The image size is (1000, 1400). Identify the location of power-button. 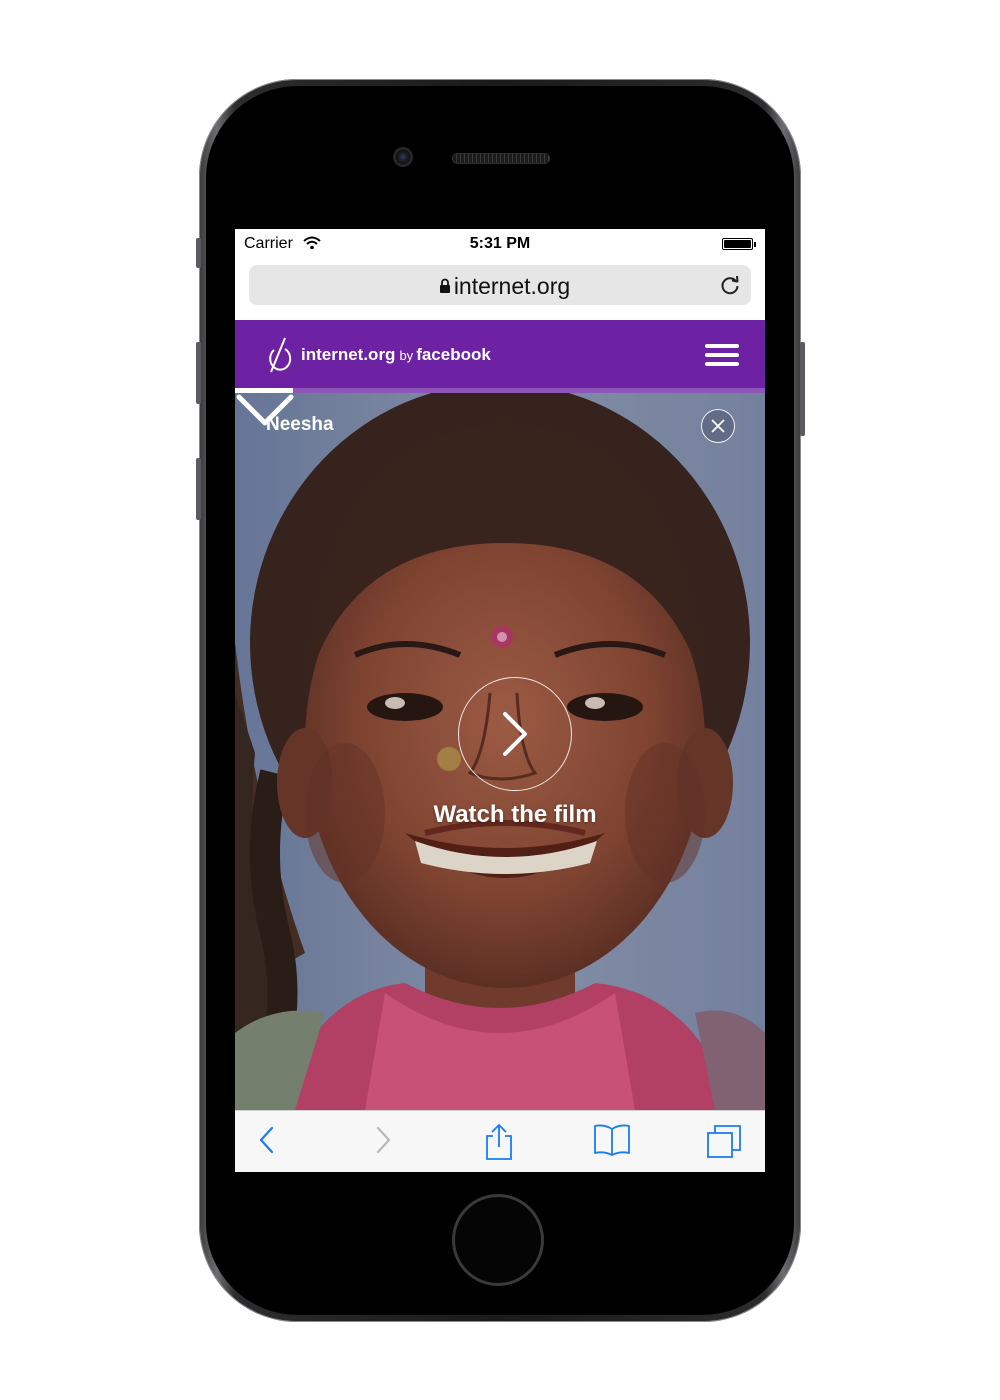
(802, 389).